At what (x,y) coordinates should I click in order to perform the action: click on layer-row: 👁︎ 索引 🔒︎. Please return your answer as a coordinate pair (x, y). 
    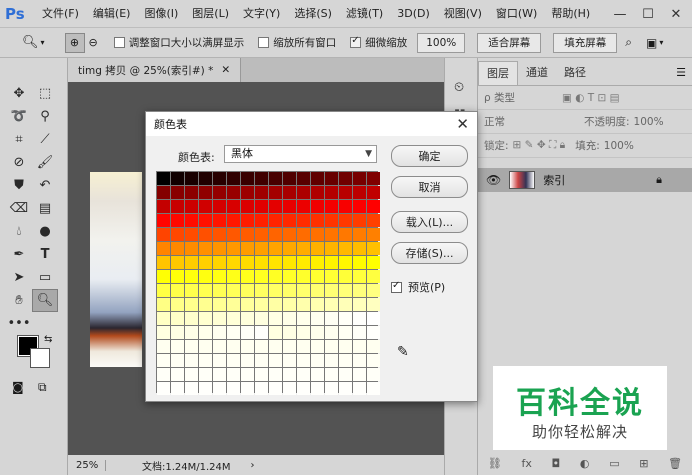
    Looking at the image, I should click on (585, 180).